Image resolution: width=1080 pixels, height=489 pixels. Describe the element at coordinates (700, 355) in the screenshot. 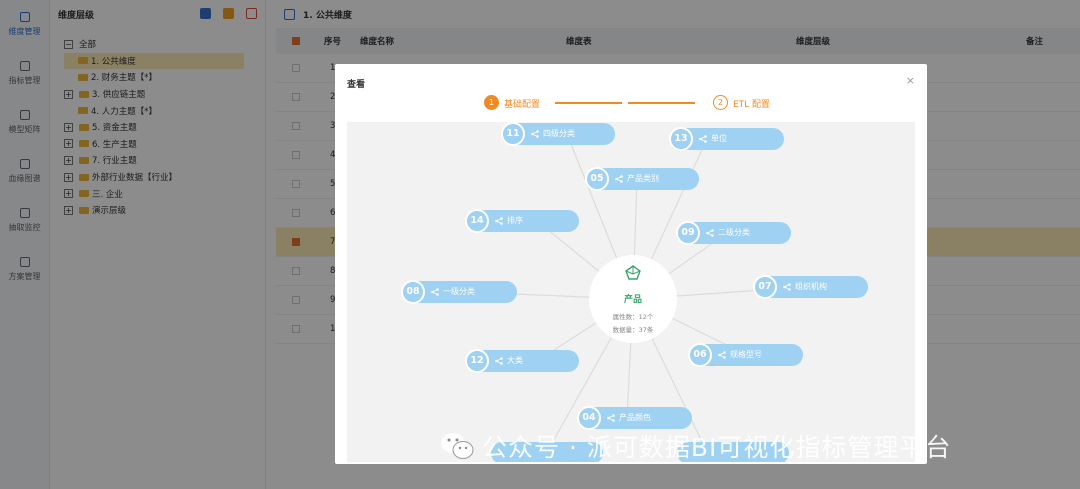

I see `node-number: 06` at that location.